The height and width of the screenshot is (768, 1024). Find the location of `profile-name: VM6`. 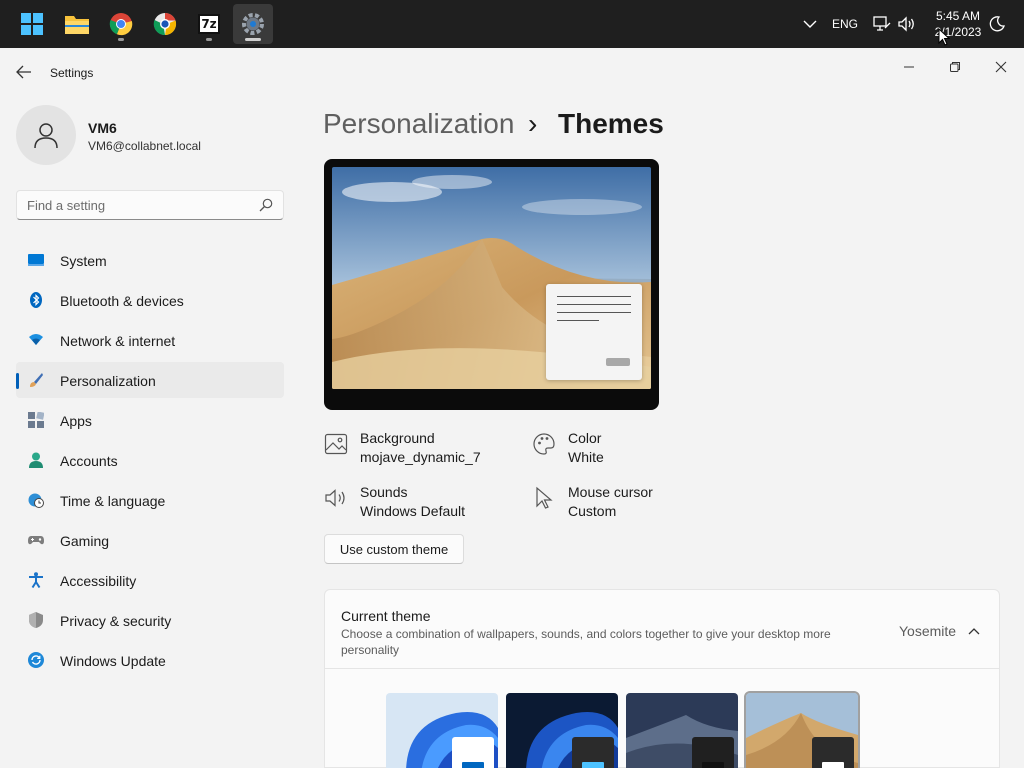

profile-name: VM6 is located at coordinates (102, 128).